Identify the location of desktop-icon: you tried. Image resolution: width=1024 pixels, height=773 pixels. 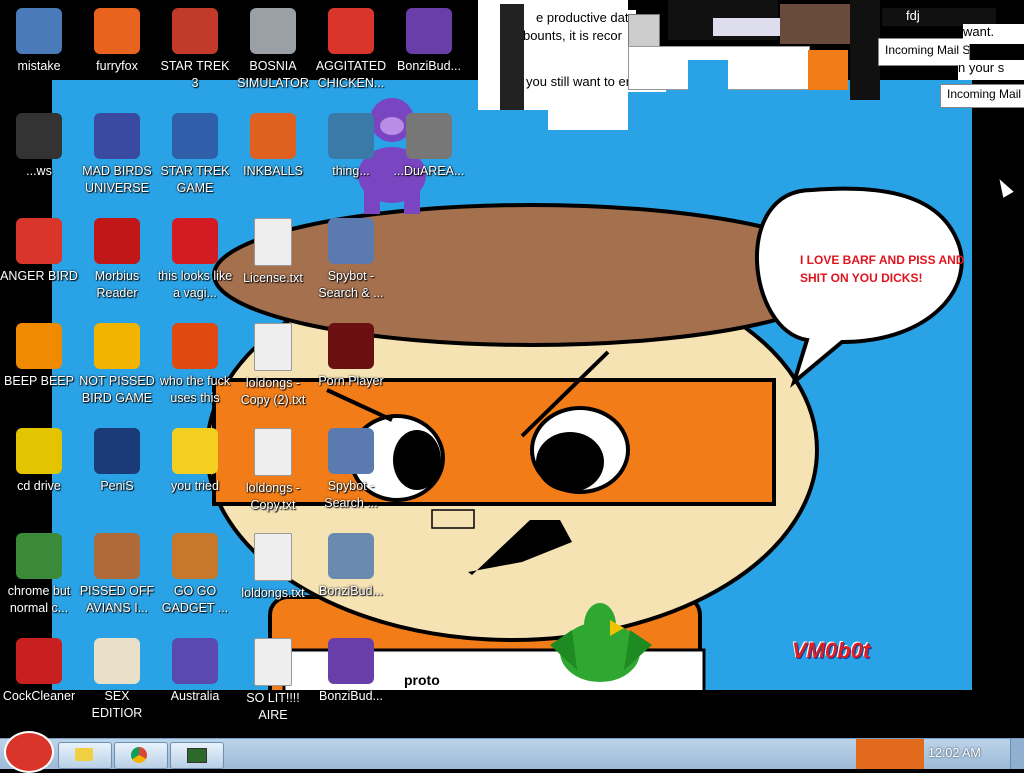
(195, 472).